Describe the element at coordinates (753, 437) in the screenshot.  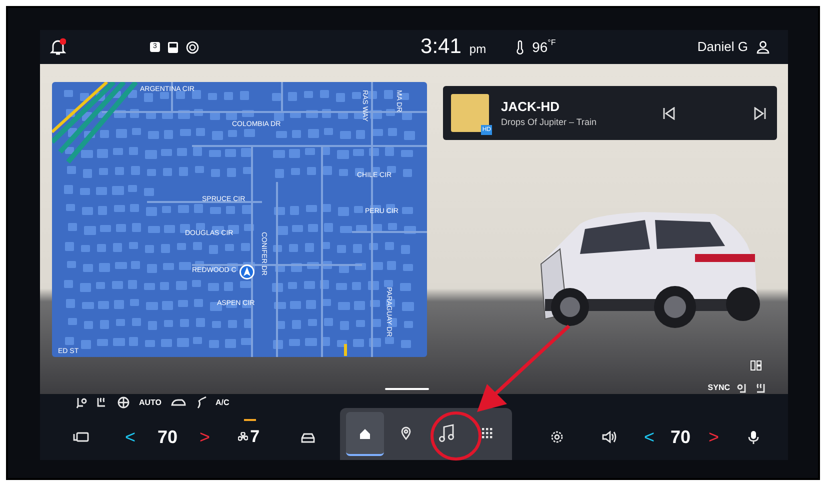
I see `microphone-icon` at that location.